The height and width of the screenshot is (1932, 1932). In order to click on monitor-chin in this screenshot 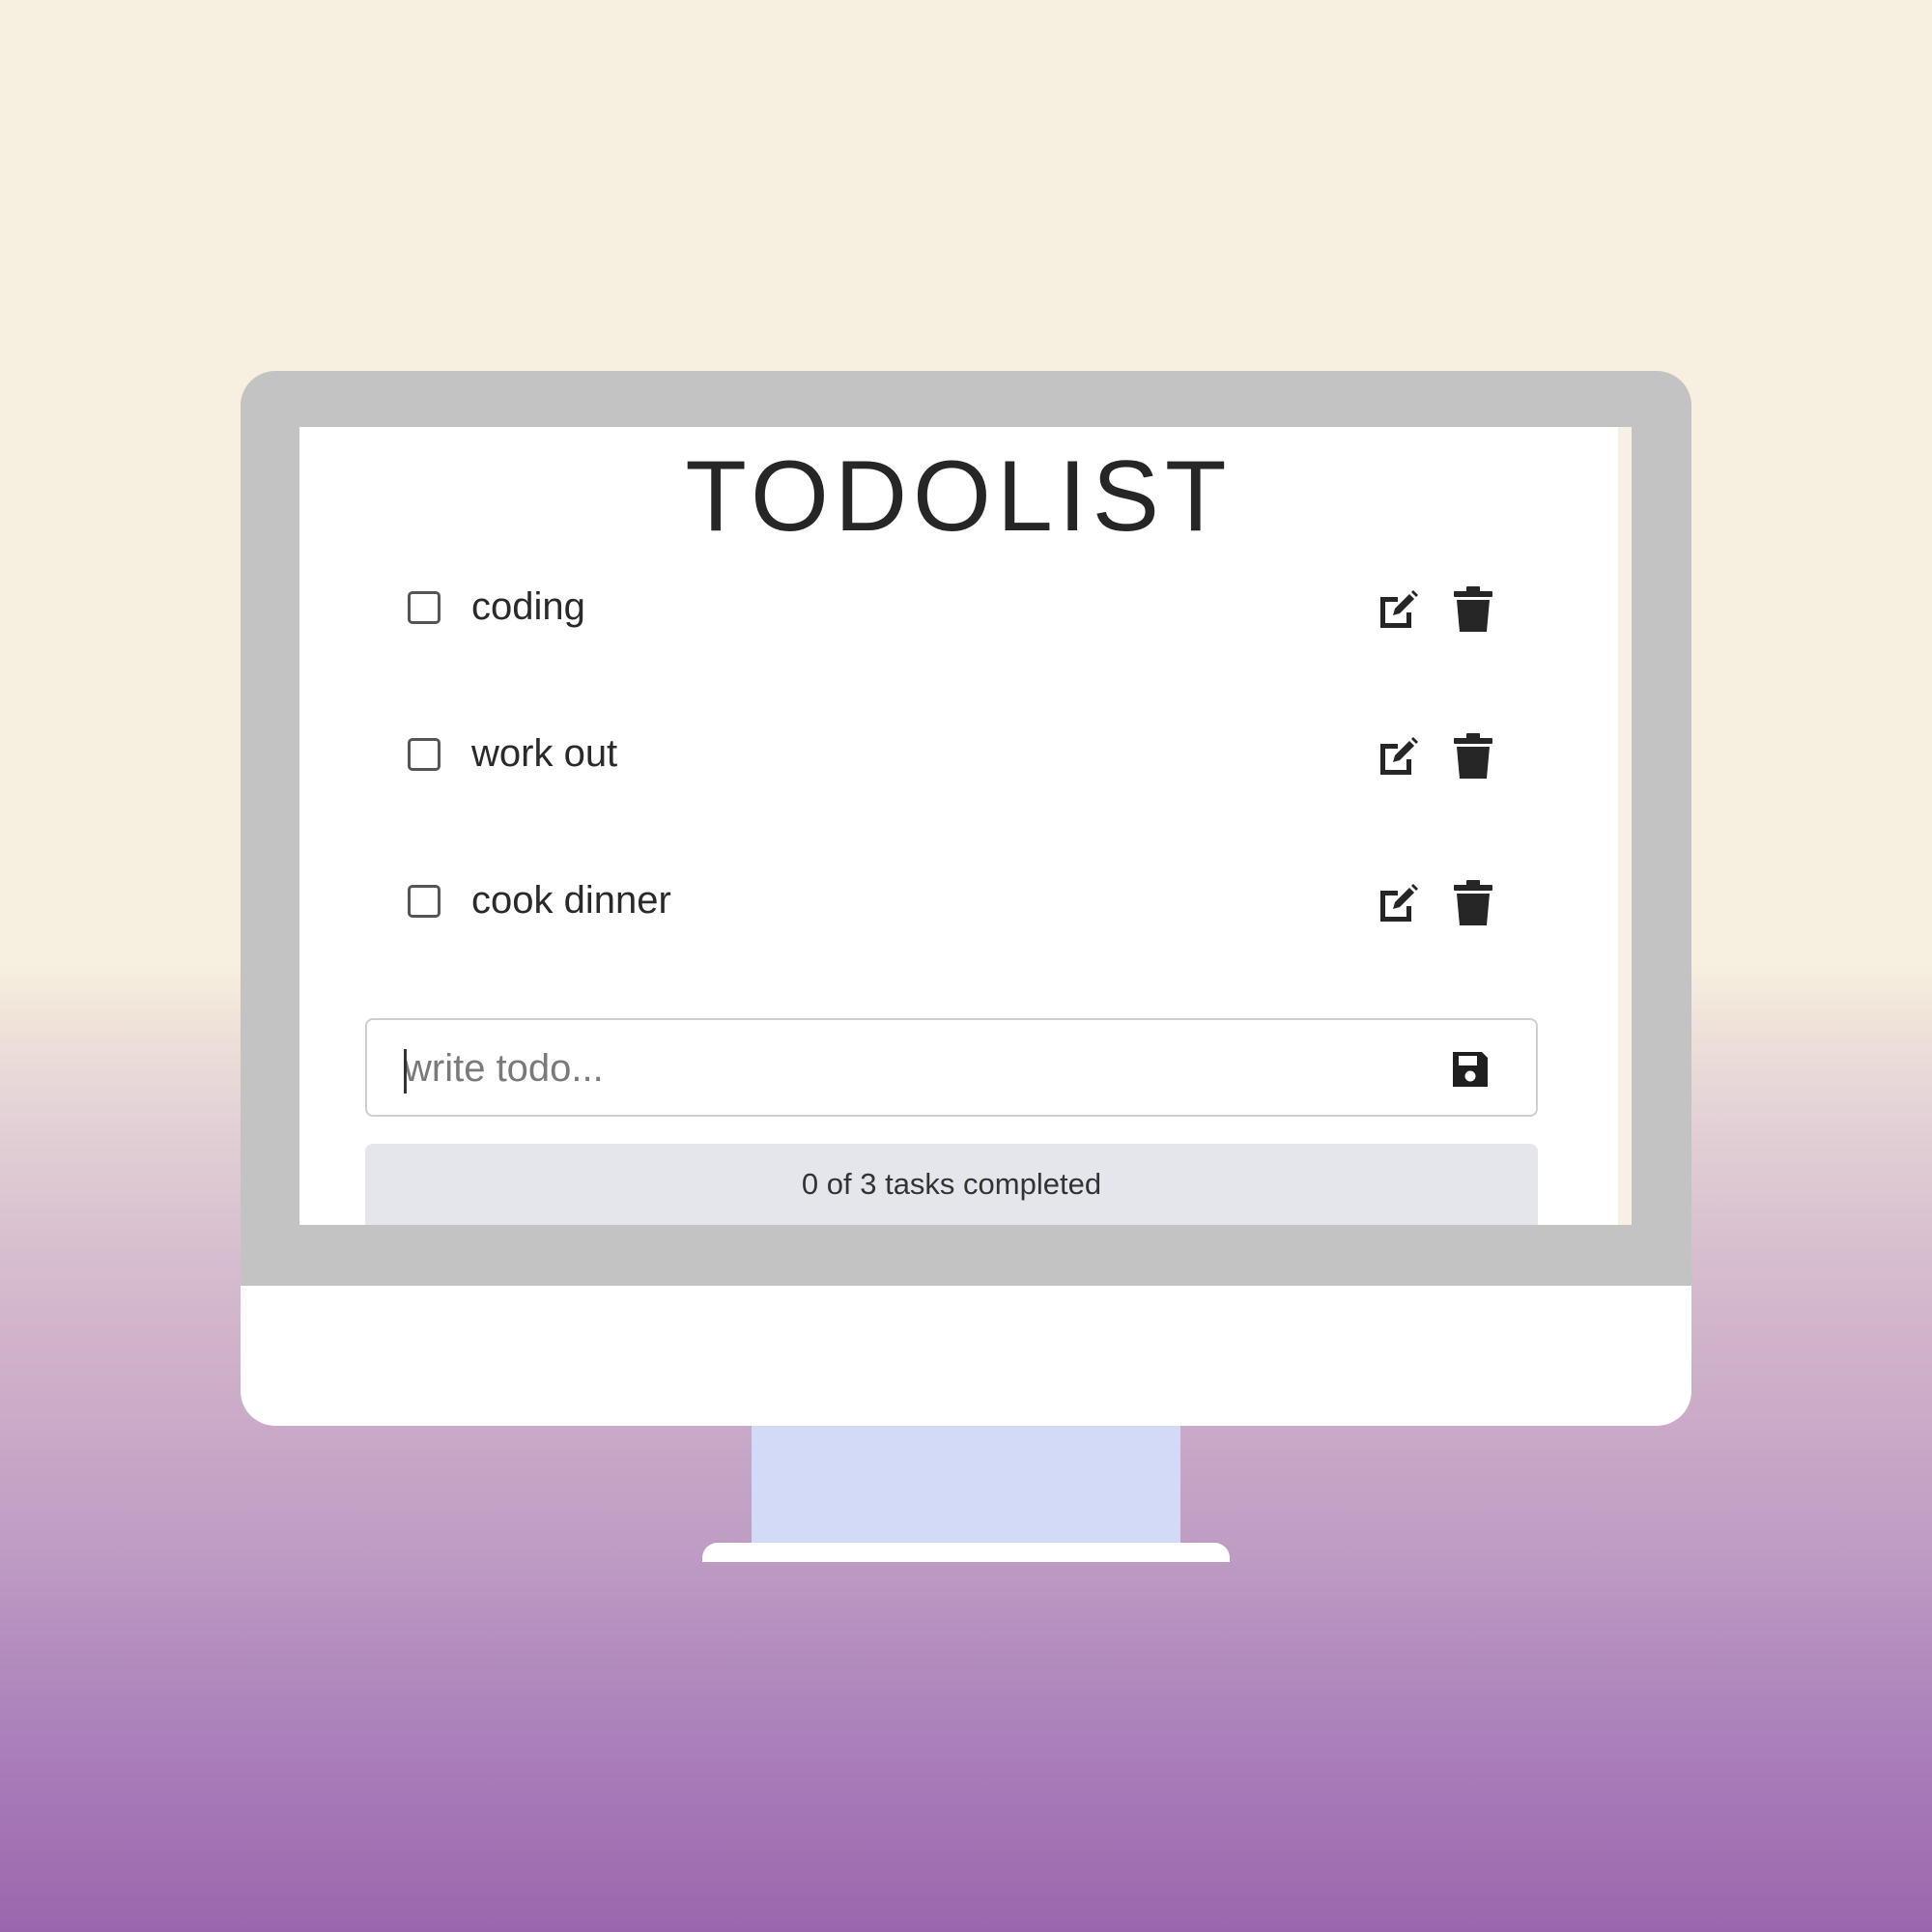, I will do `click(966, 1356)`.